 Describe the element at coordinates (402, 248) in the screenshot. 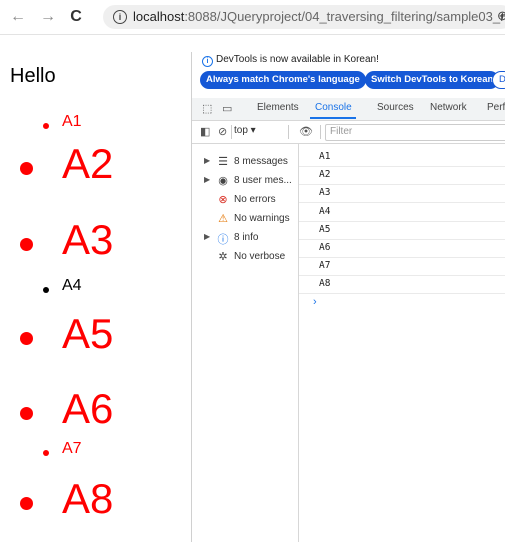

I see `console-log-row: A6` at that location.